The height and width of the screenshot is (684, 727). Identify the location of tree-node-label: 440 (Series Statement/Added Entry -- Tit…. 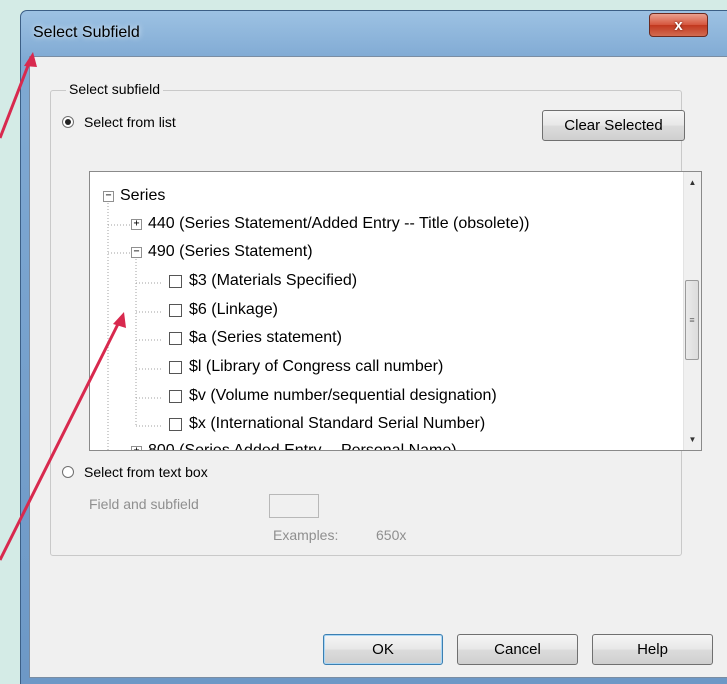
(339, 223).